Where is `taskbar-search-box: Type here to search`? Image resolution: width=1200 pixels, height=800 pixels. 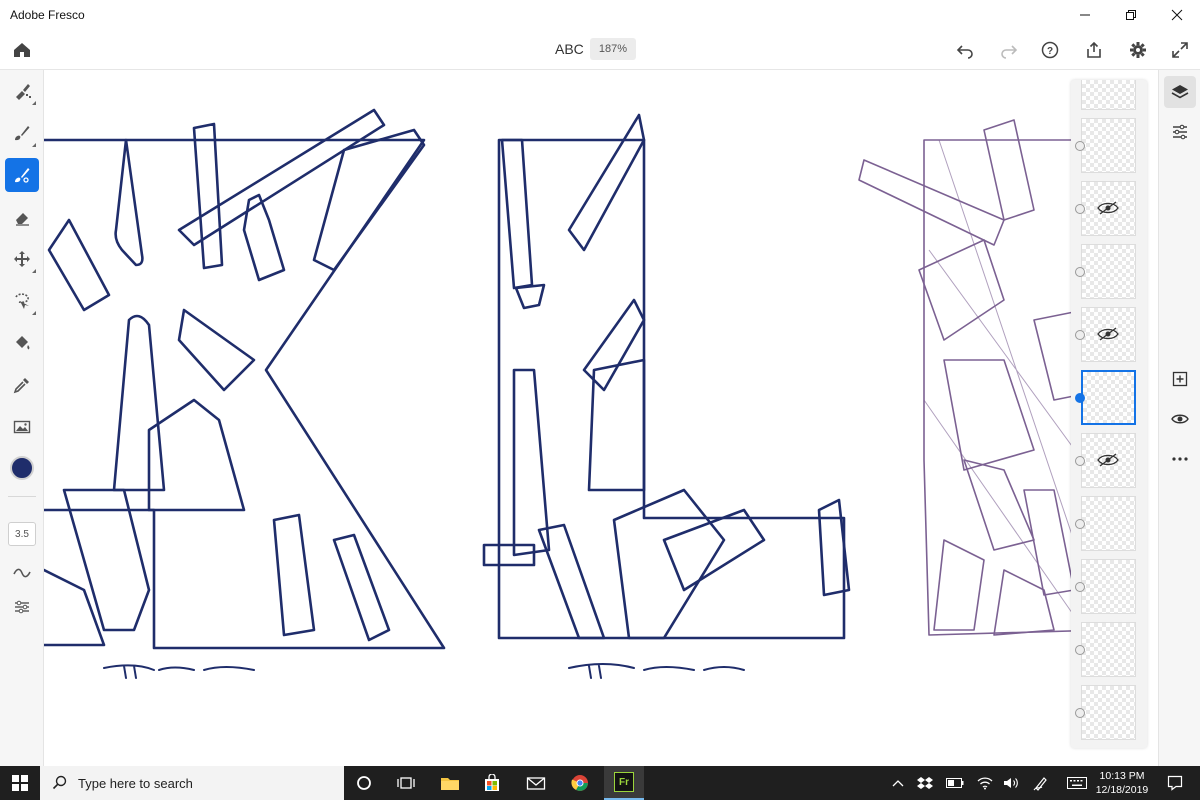
taskbar-search-box: Type here to search is located at coordinates (192, 783).